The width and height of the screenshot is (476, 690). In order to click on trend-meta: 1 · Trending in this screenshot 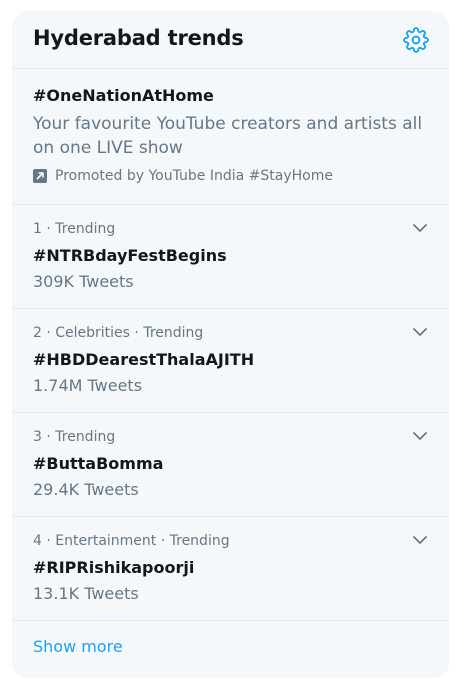, I will do `click(74, 229)`.